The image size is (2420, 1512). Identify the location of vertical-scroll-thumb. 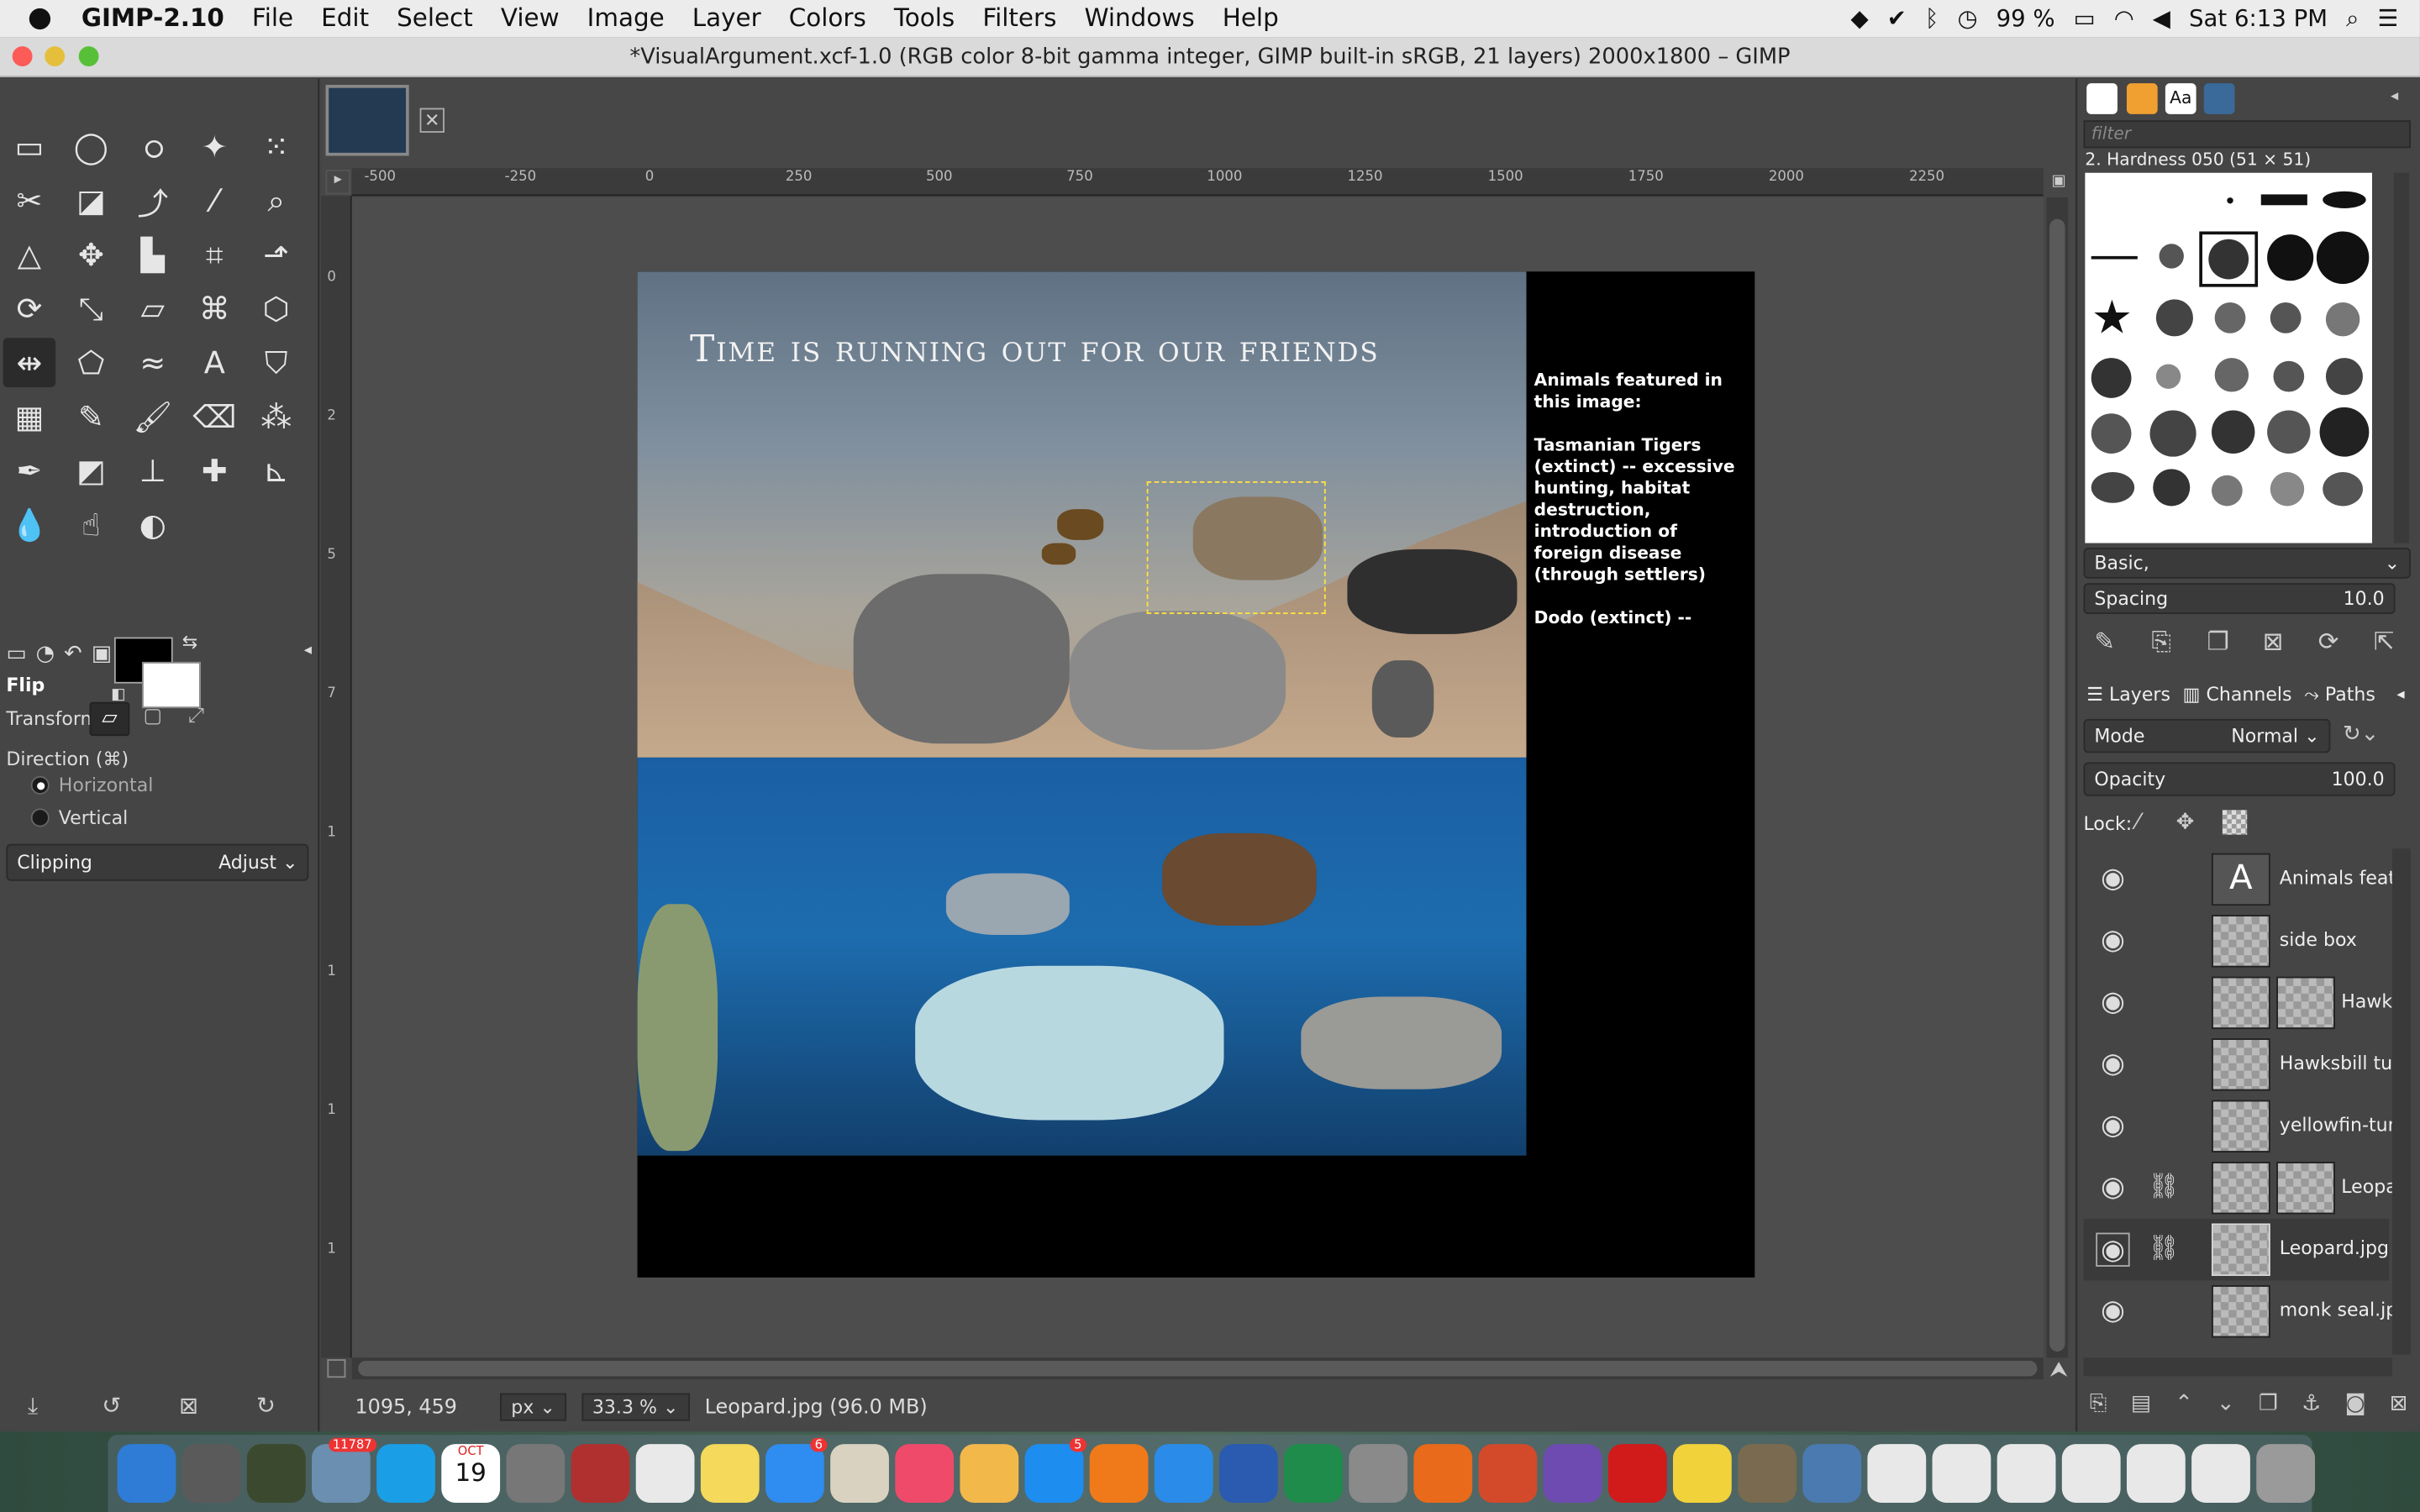
(2057, 785).